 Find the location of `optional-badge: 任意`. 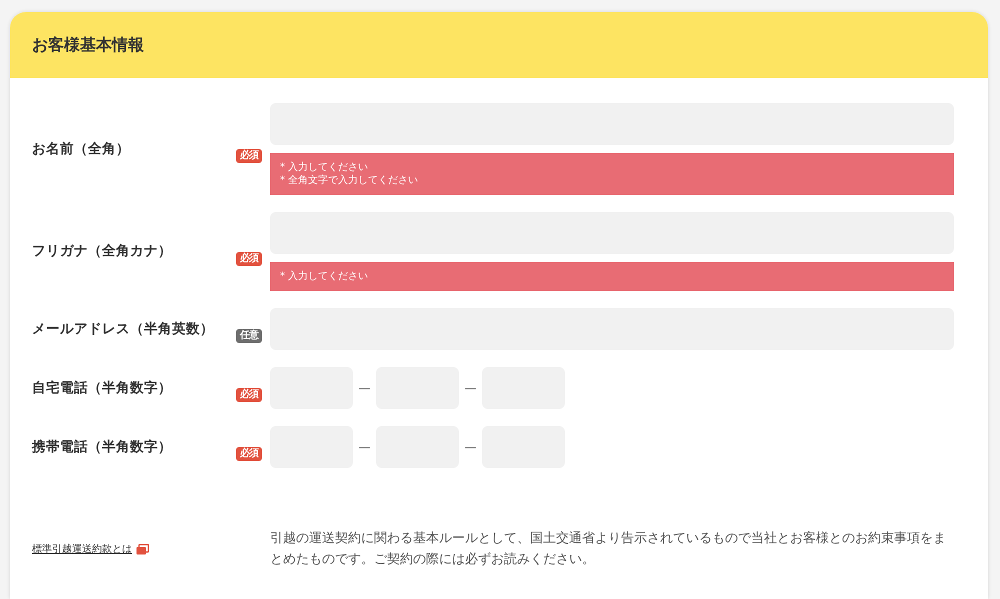

optional-badge: 任意 is located at coordinates (249, 336).